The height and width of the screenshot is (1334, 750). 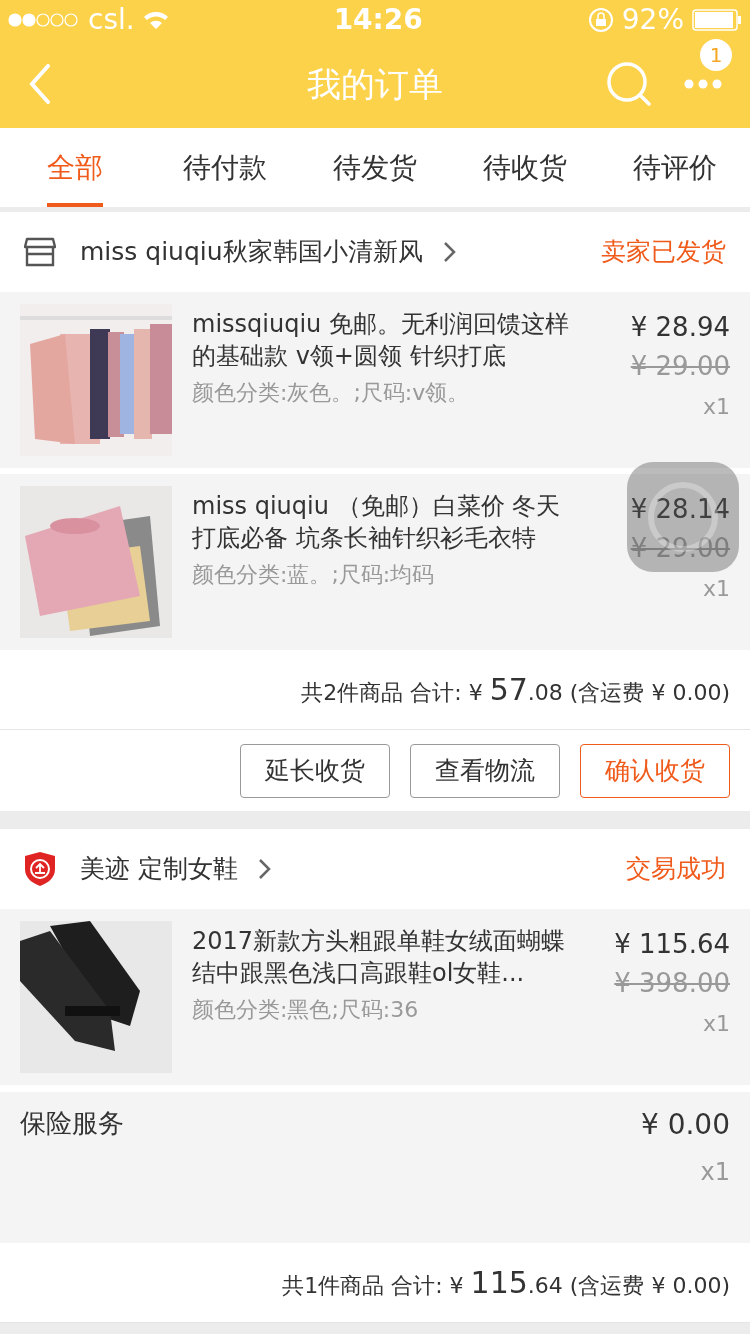 I want to click on product-spec: 颜色分类:黑色;尺码:36, so click(x=306, y=1010).